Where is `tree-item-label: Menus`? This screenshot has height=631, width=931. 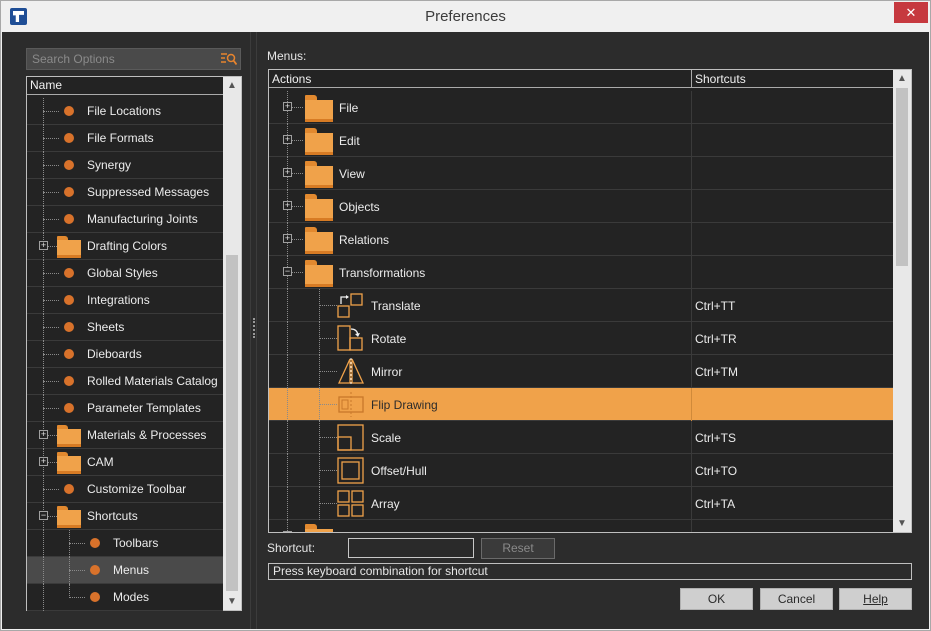 tree-item-label: Menus is located at coordinates (131, 570).